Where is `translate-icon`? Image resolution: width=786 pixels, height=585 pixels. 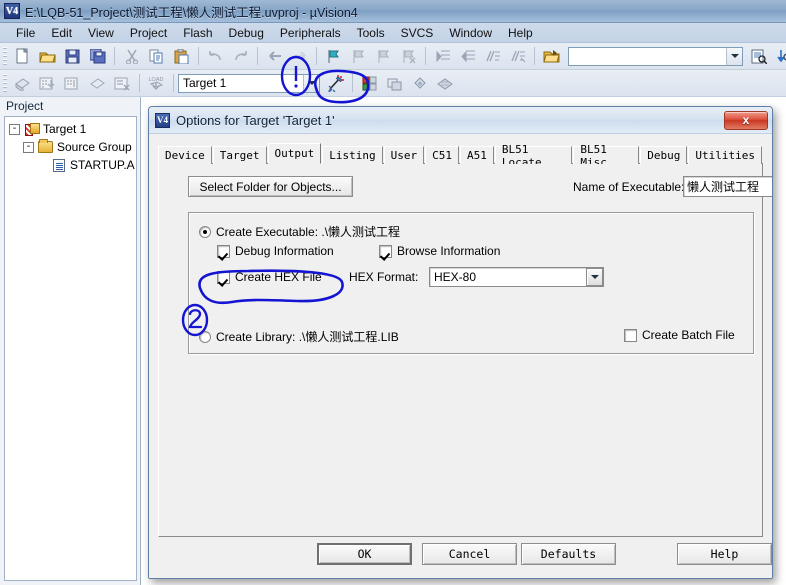
translate-icon is located at coordinates (22, 83).